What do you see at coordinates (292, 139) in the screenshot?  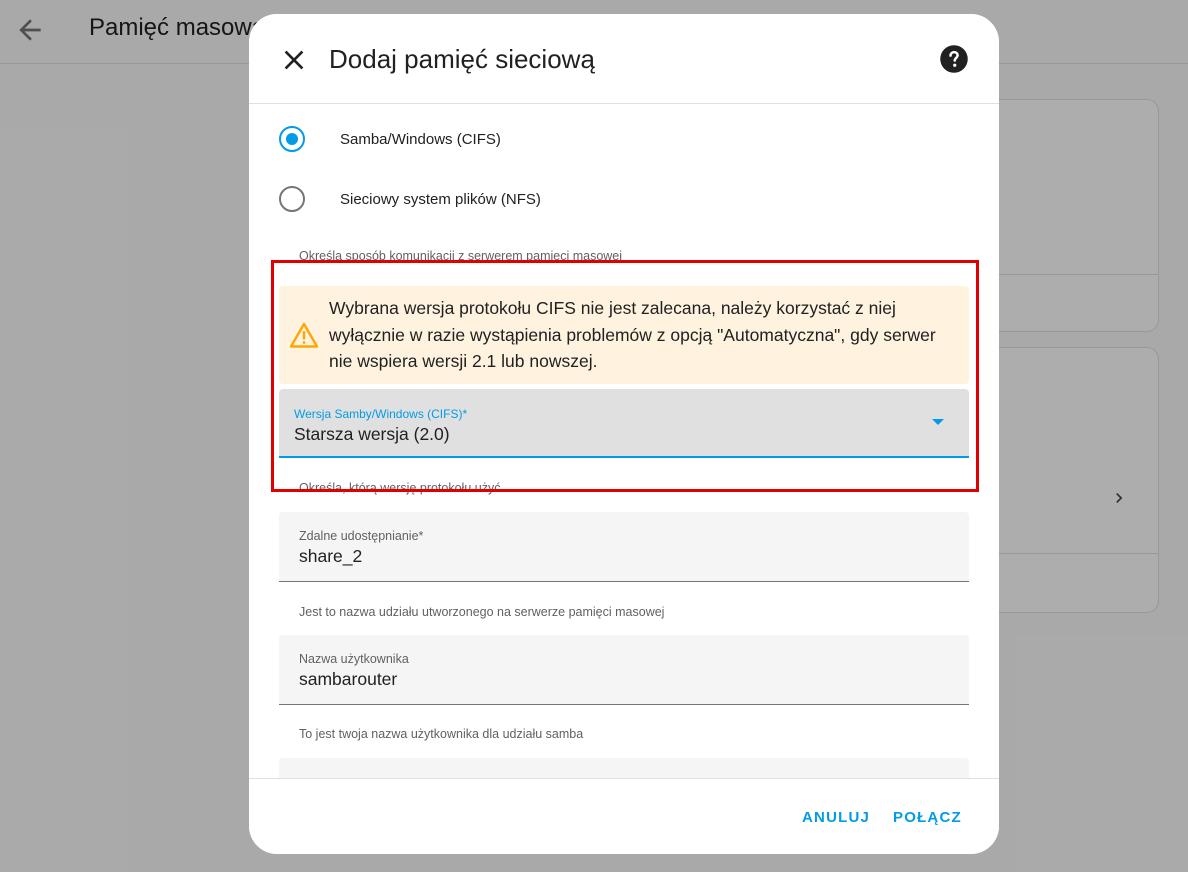 I see `radio-button-checked` at bounding box center [292, 139].